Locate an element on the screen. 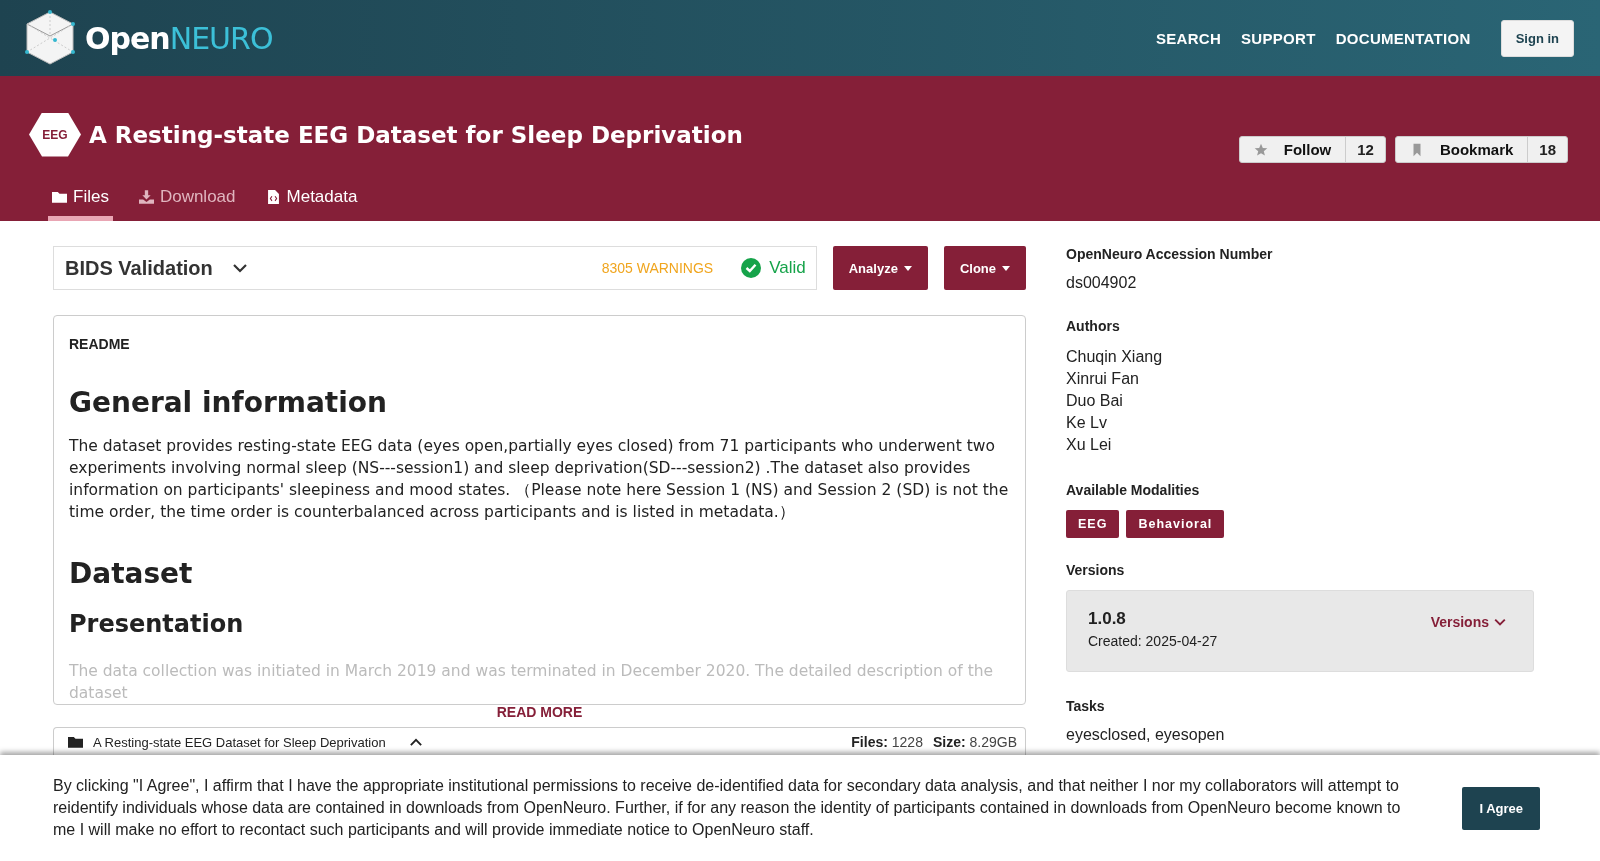 The image size is (1600, 861). chevron-up-icon is located at coordinates (415, 742).